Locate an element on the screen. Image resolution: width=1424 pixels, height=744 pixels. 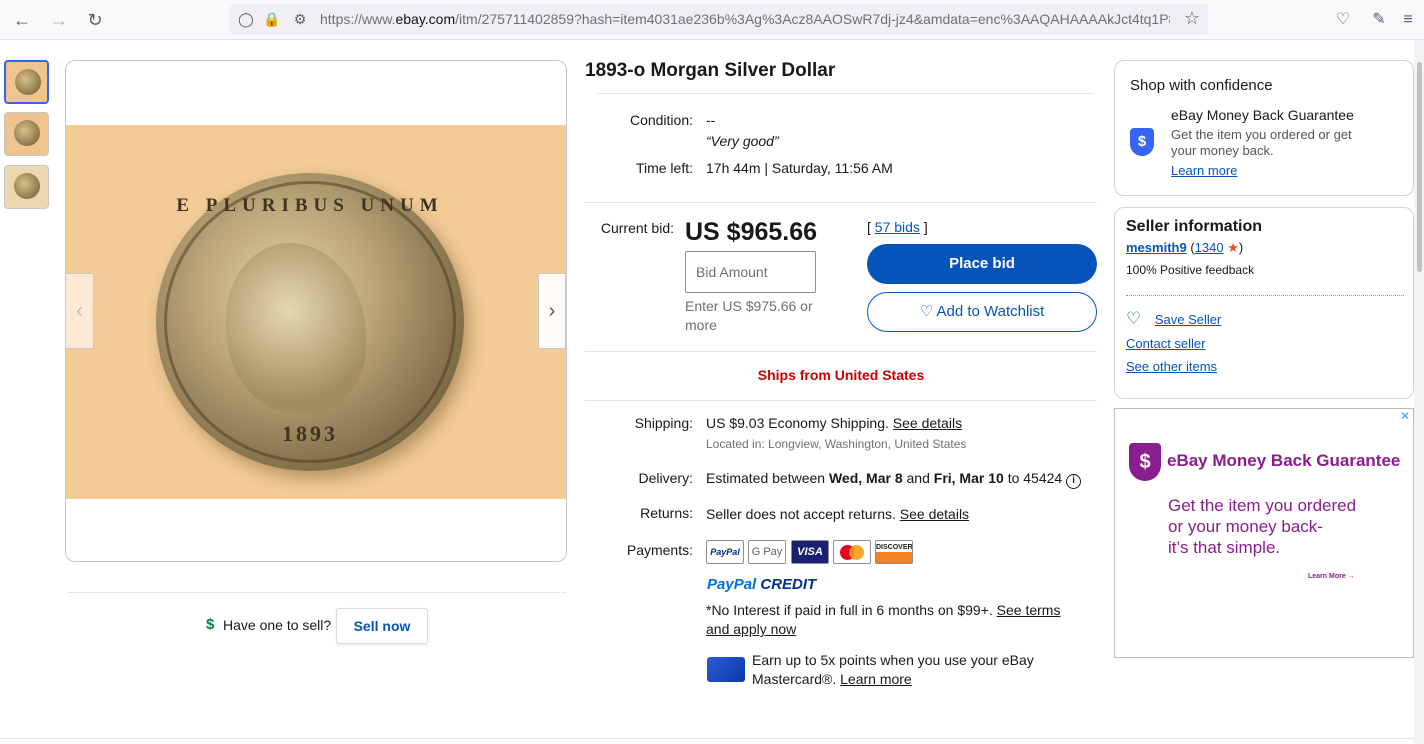
ships-from-notice: Ships from United States is located at coordinates (841, 375).